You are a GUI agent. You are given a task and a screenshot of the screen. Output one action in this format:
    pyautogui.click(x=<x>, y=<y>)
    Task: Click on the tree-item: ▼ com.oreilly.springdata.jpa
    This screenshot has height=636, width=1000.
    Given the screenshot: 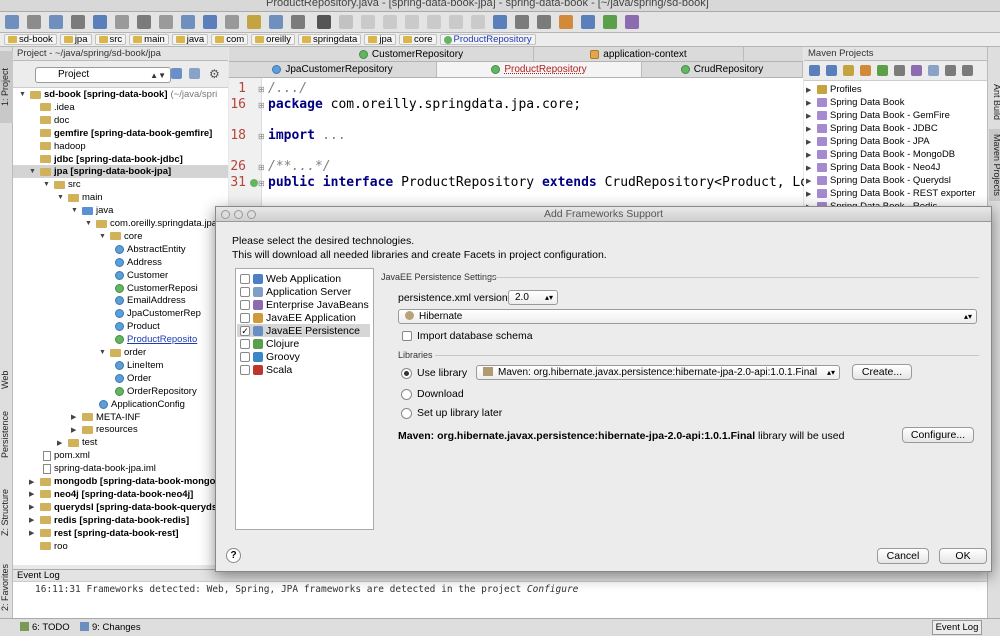 What is the action you would take?
    pyautogui.click(x=151, y=223)
    